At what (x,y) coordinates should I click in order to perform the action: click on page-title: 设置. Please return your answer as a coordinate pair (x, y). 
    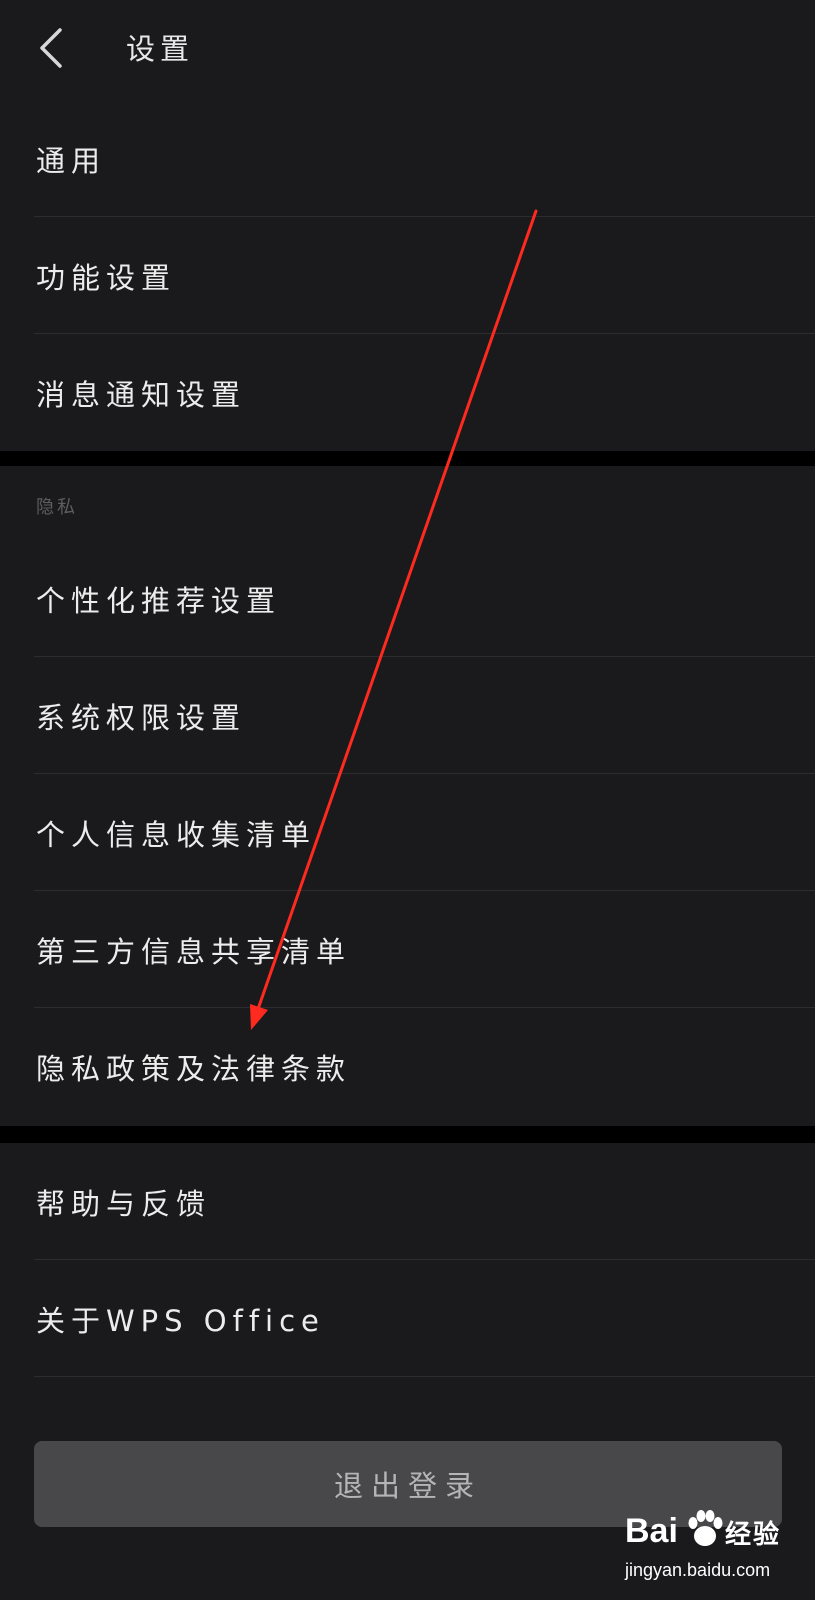
    Looking at the image, I should click on (160, 49).